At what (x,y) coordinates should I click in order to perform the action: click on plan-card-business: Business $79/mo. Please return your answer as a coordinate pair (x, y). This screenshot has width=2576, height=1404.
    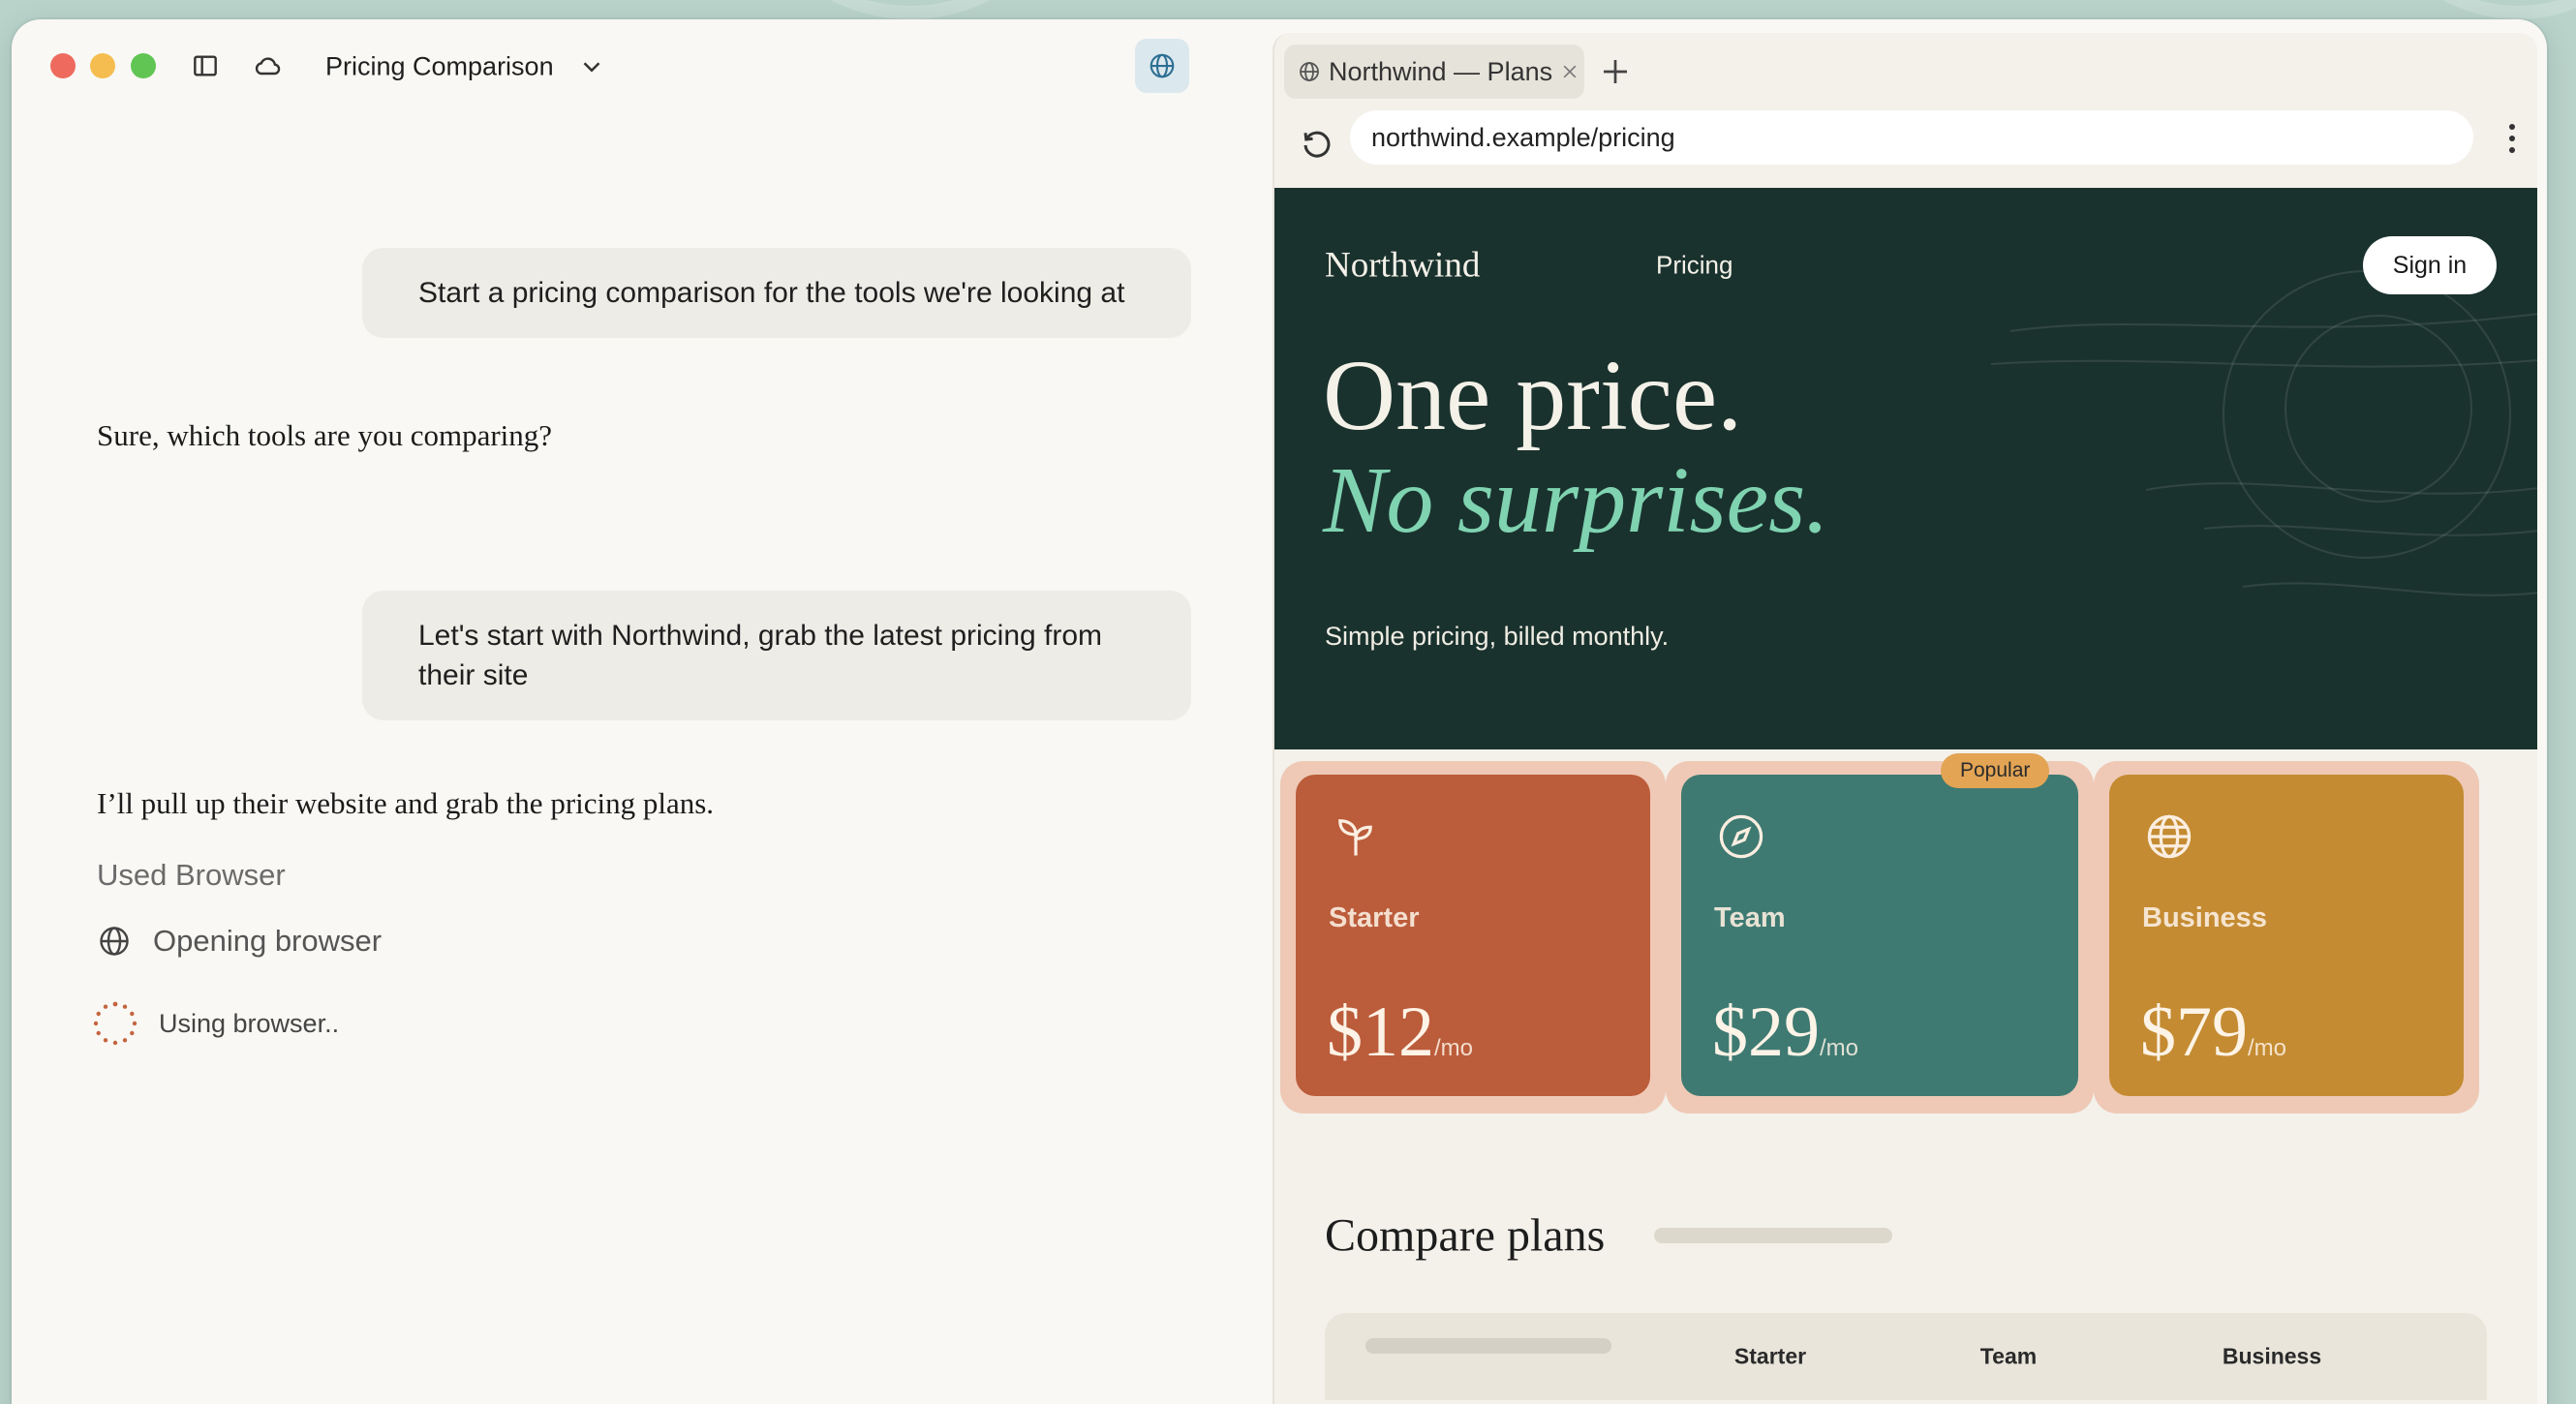
    Looking at the image, I should click on (2286, 937).